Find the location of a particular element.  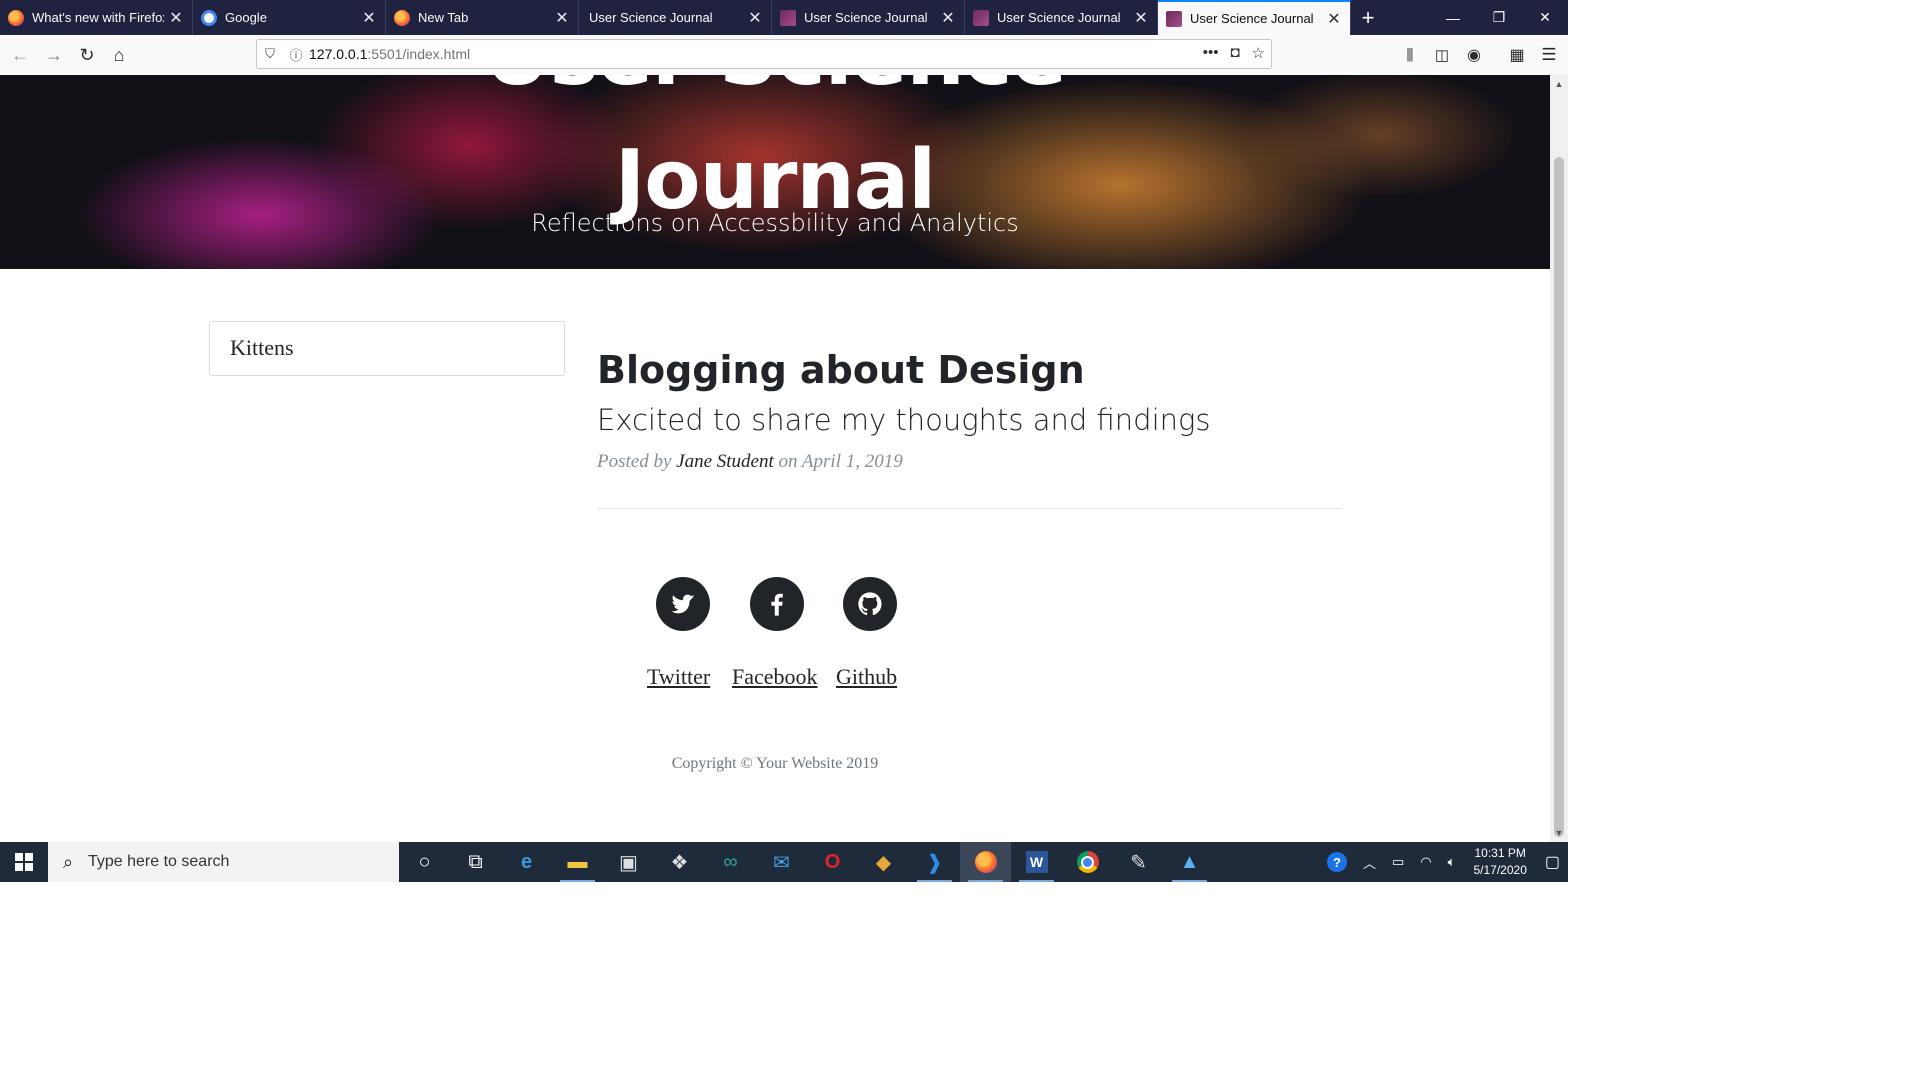

tab-new-tab: New Tab ✕ is located at coordinates (482, 17).